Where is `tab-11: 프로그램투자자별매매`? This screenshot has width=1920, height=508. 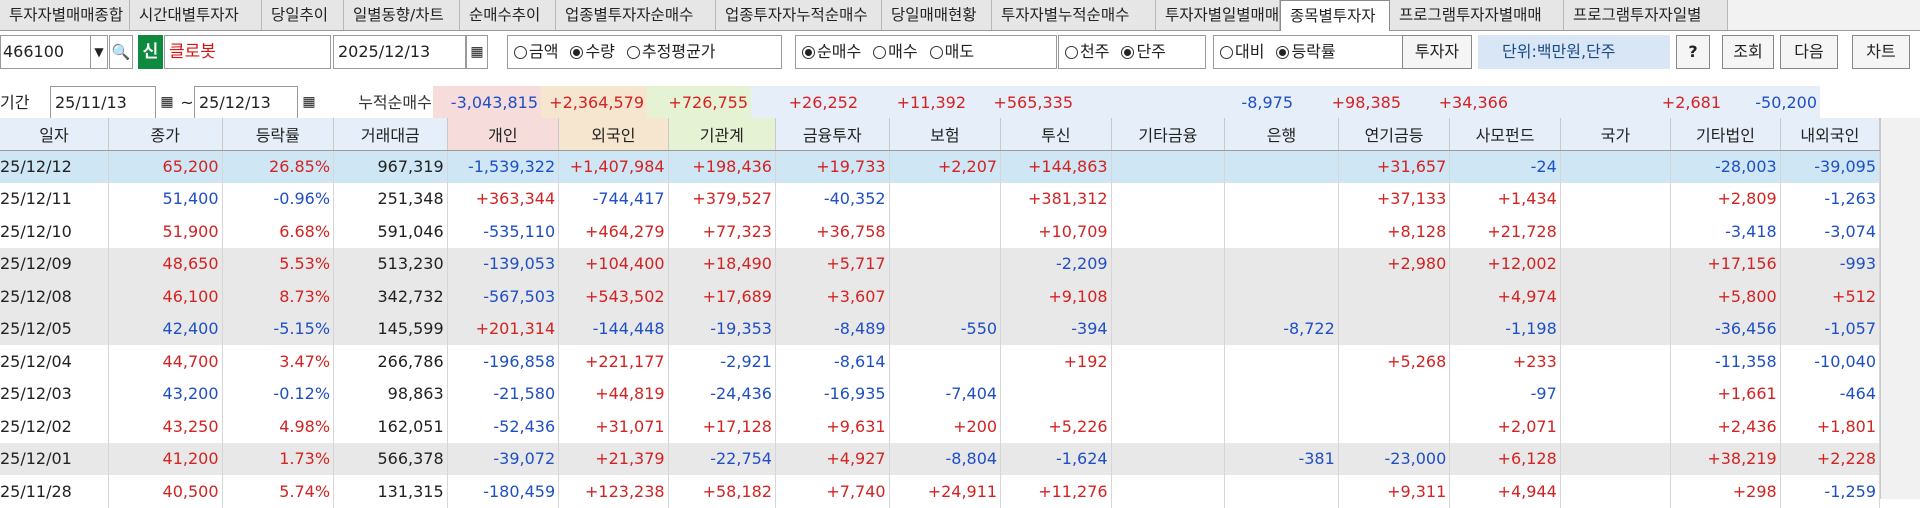 tab-11: 프로그램투자자별매매 is located at coordinates (1477, 15).